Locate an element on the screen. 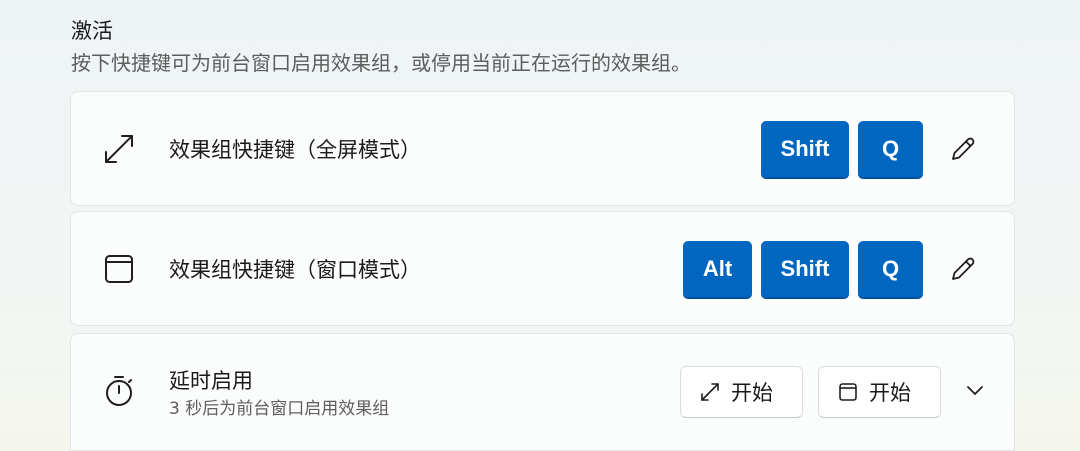 This screenshot has width=1080, height=451. start-window-button: 开始 is located at coordinates (879, 392).